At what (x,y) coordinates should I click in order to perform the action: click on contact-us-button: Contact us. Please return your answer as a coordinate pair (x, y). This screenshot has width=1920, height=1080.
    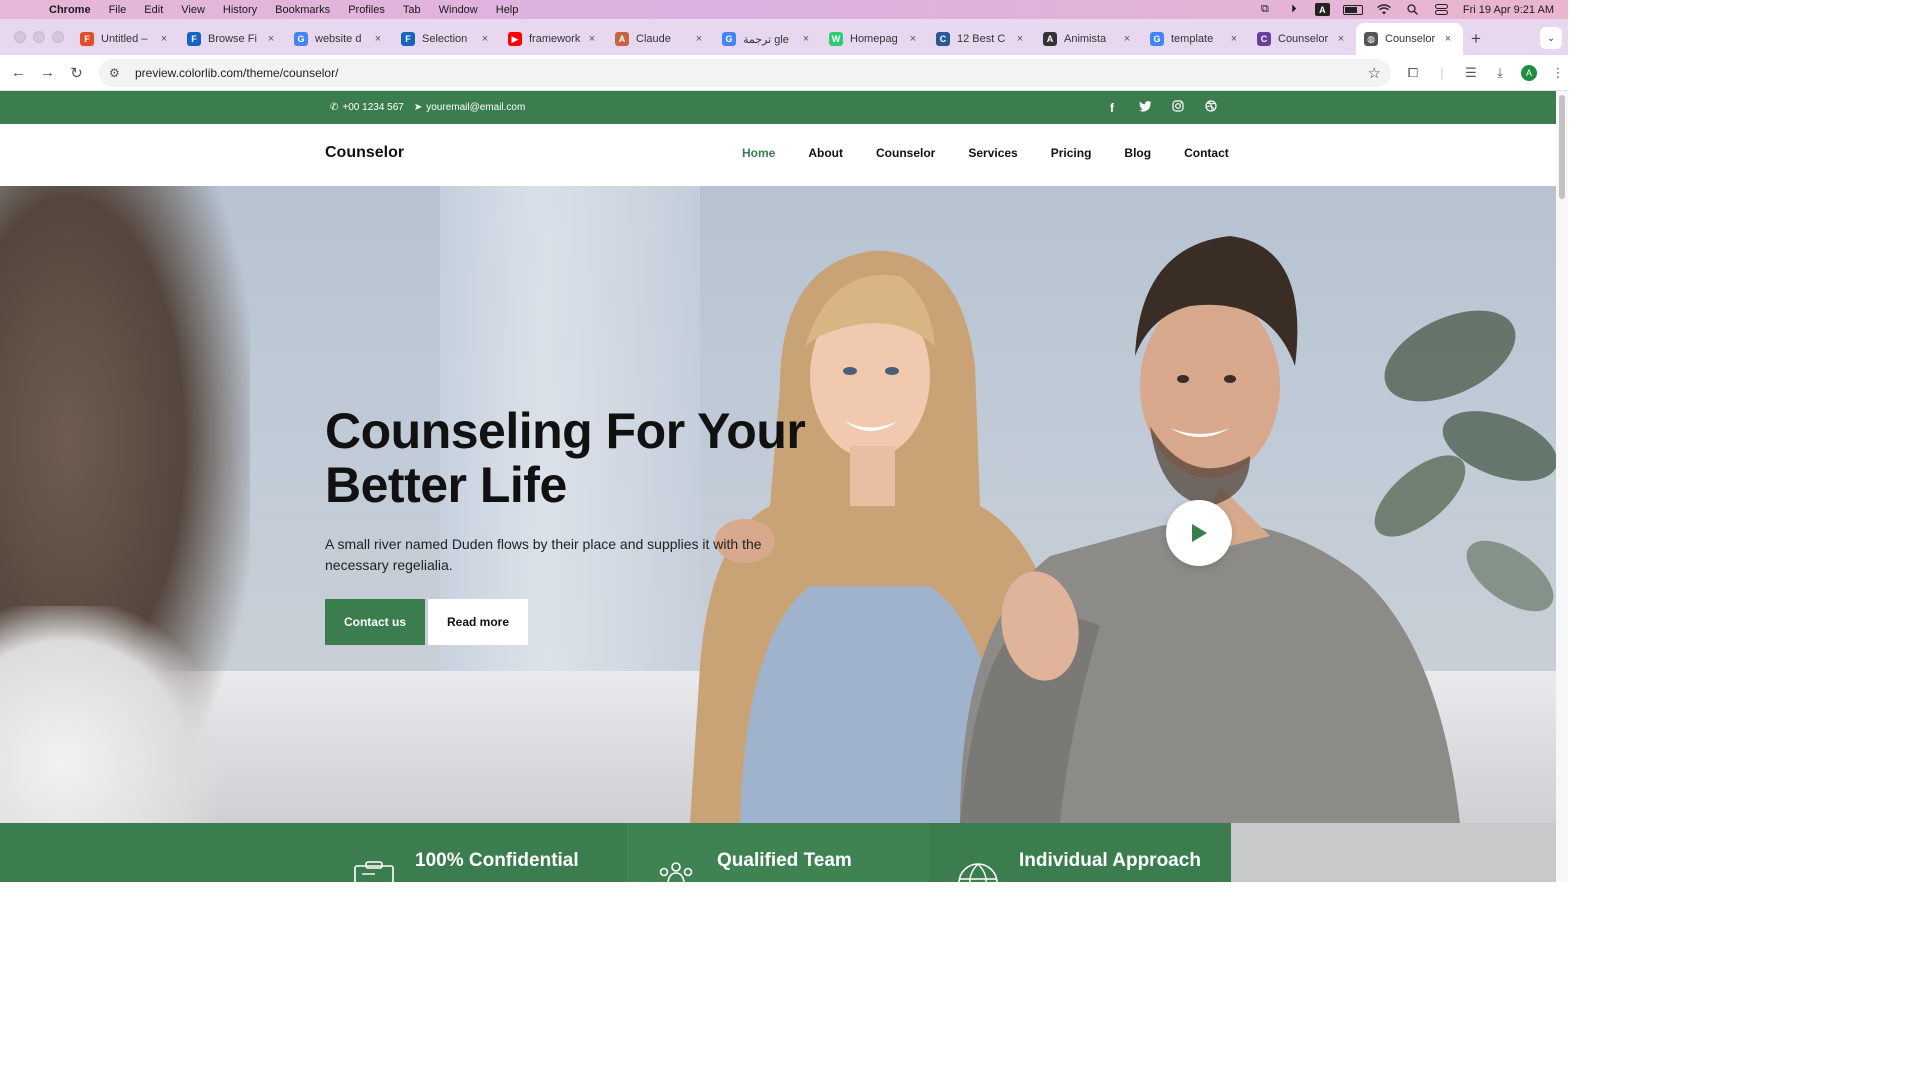
    Looking at the image, I should click on (375, 622).